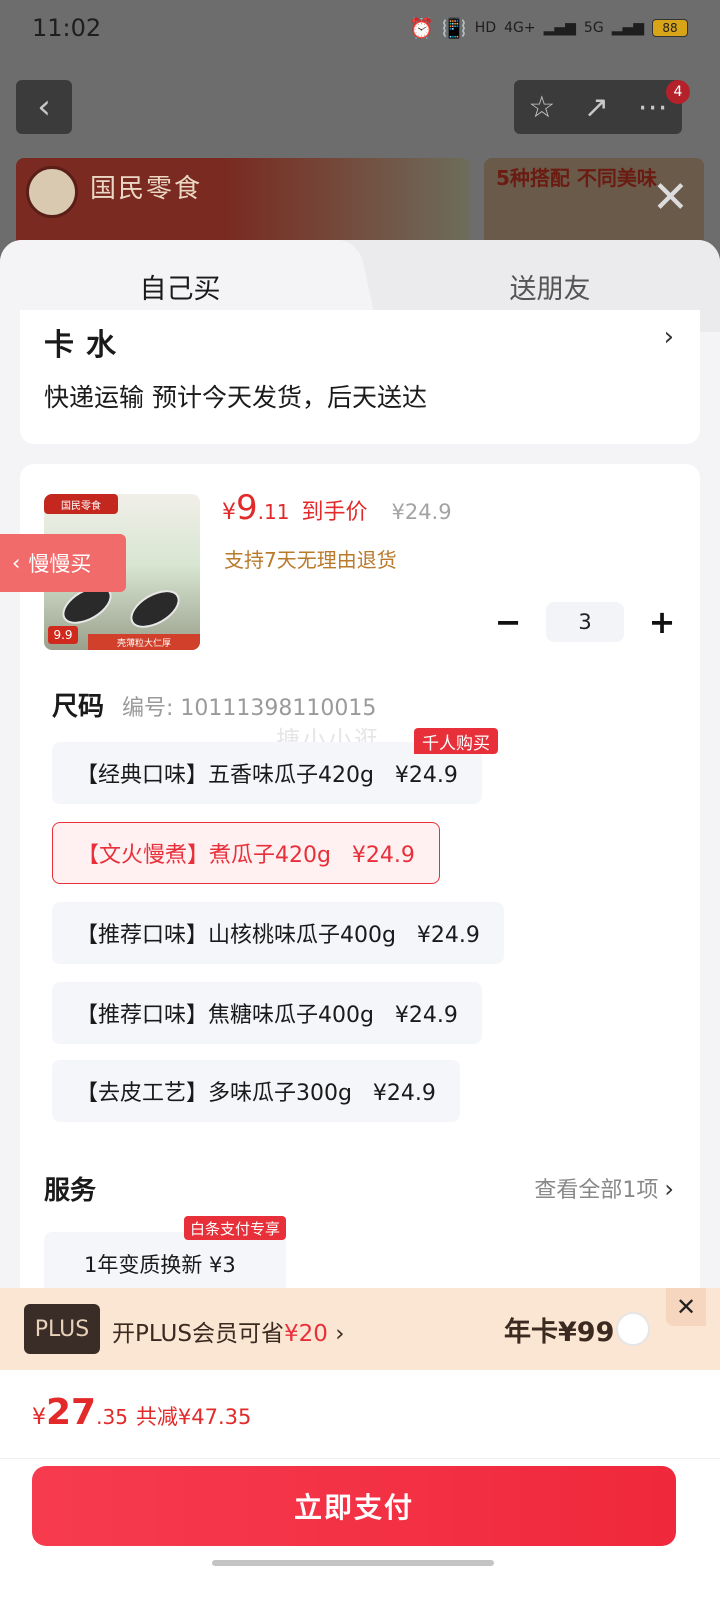 The image size is (720, 1600). What do you see at coordinates (165, 1264) in the screenshot?
I see `service-option: 1年变质换新 ¥3` at bounding box center [165, 1264].